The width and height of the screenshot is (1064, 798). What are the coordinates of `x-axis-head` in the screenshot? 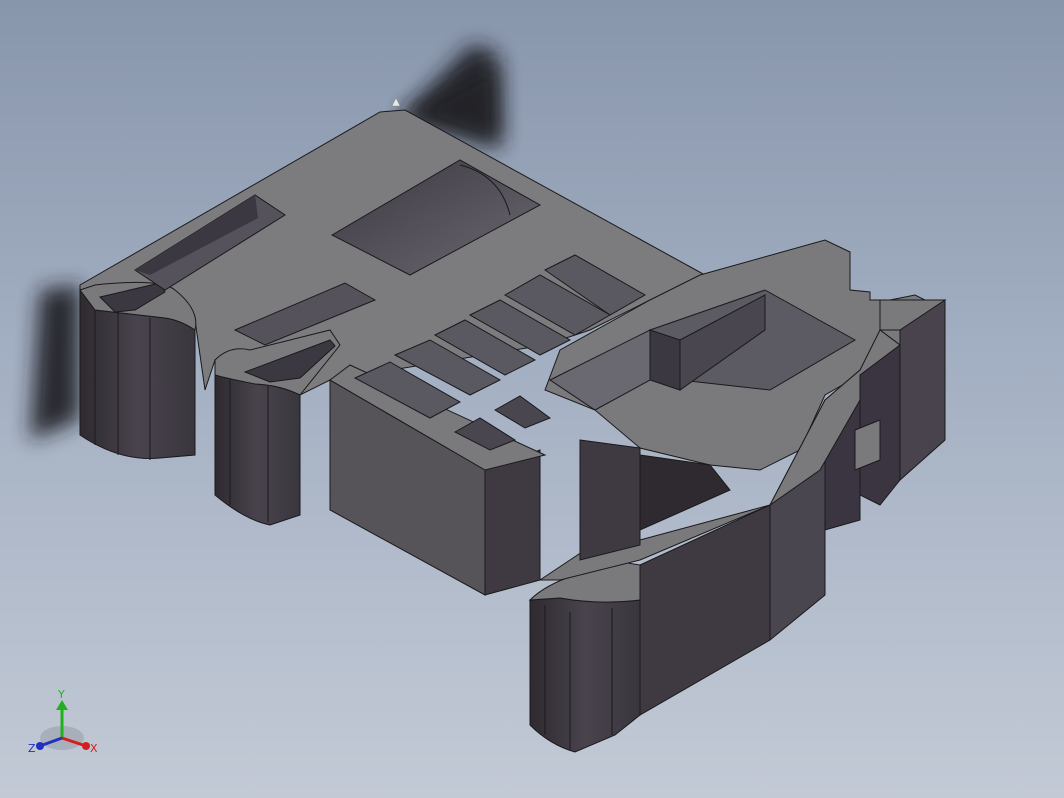 It's located at (86, 746).